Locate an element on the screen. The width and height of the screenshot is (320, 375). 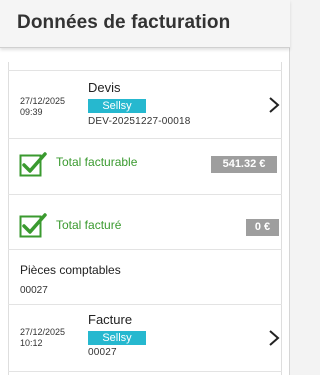
total-facturable-label: Total facturable is located at coordinates (97, 162).